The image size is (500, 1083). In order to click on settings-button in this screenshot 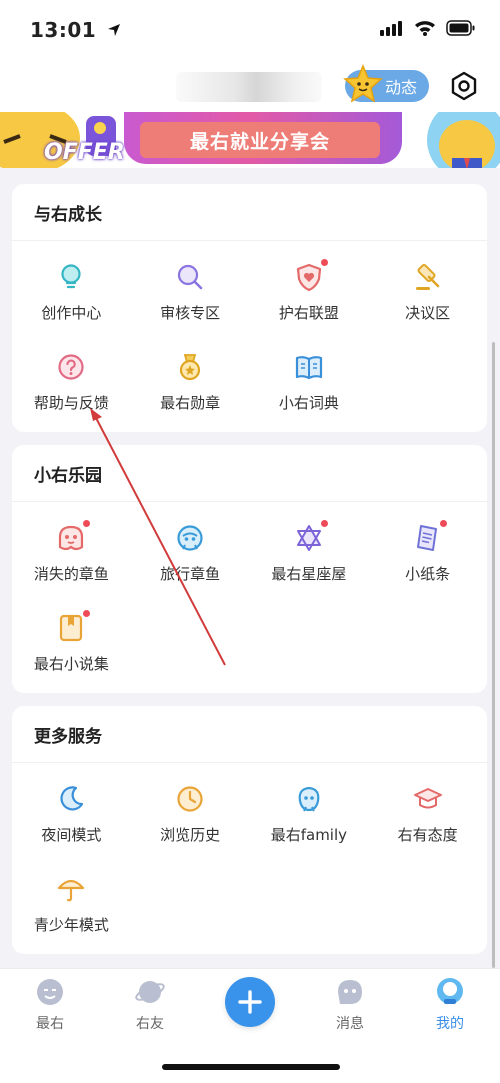, I will do `click(464, 88)`.